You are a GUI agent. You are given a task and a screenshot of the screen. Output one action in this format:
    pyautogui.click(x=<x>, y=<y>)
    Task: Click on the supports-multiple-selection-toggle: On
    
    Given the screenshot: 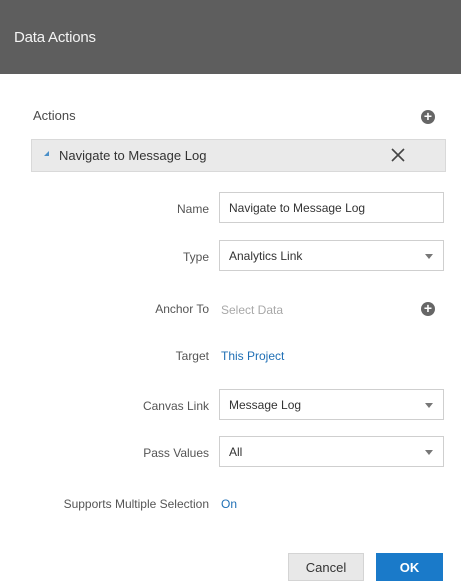 What is the action you would take?
    pyautogui.click(x=229, y=504)
    